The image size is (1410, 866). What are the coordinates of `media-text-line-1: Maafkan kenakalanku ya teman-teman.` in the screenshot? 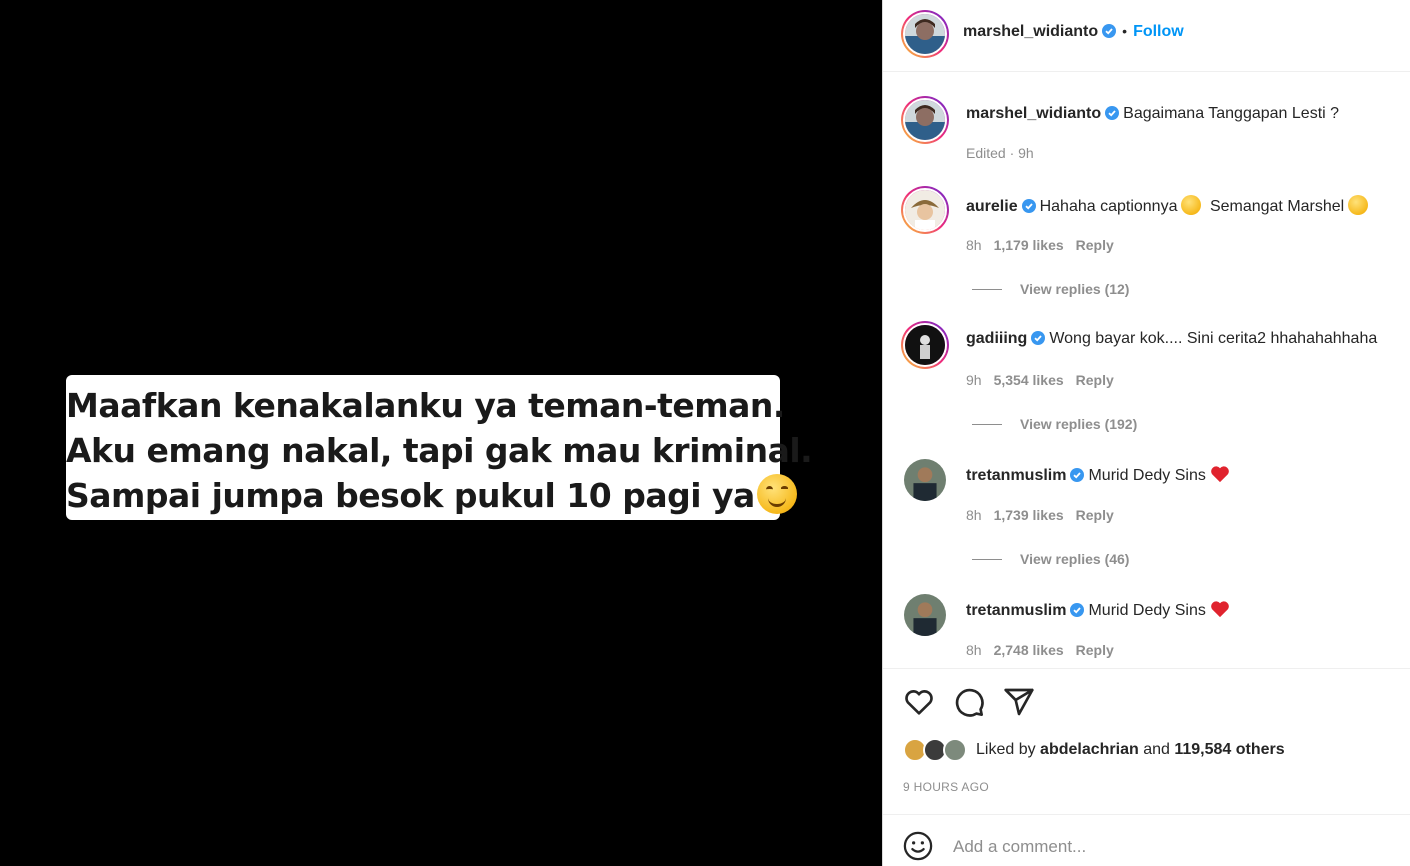 It's located at (425, 405).